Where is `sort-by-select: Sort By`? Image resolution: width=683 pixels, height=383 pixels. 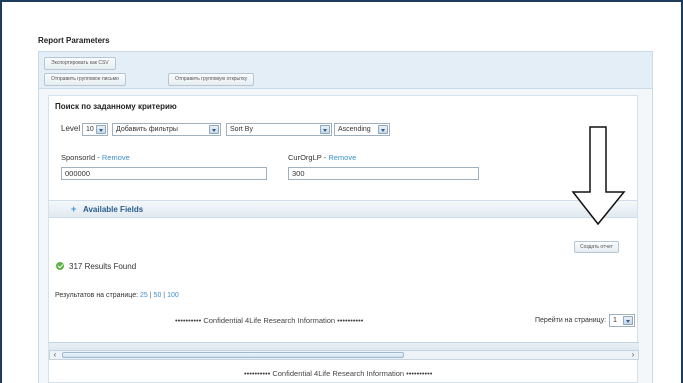
sort-by-select: Sort By is located at coordinates (279, 129).